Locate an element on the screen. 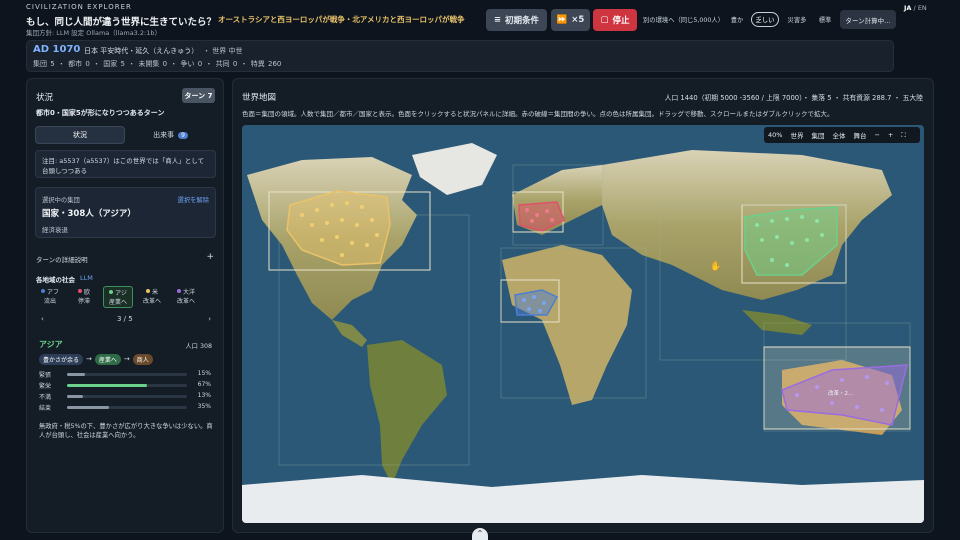 The width and height of the screenshot is (960, 540). map-toolbar: 40% 世界 集団 全体 舞台 − + ⛶ is located at coordinates (842, 135).